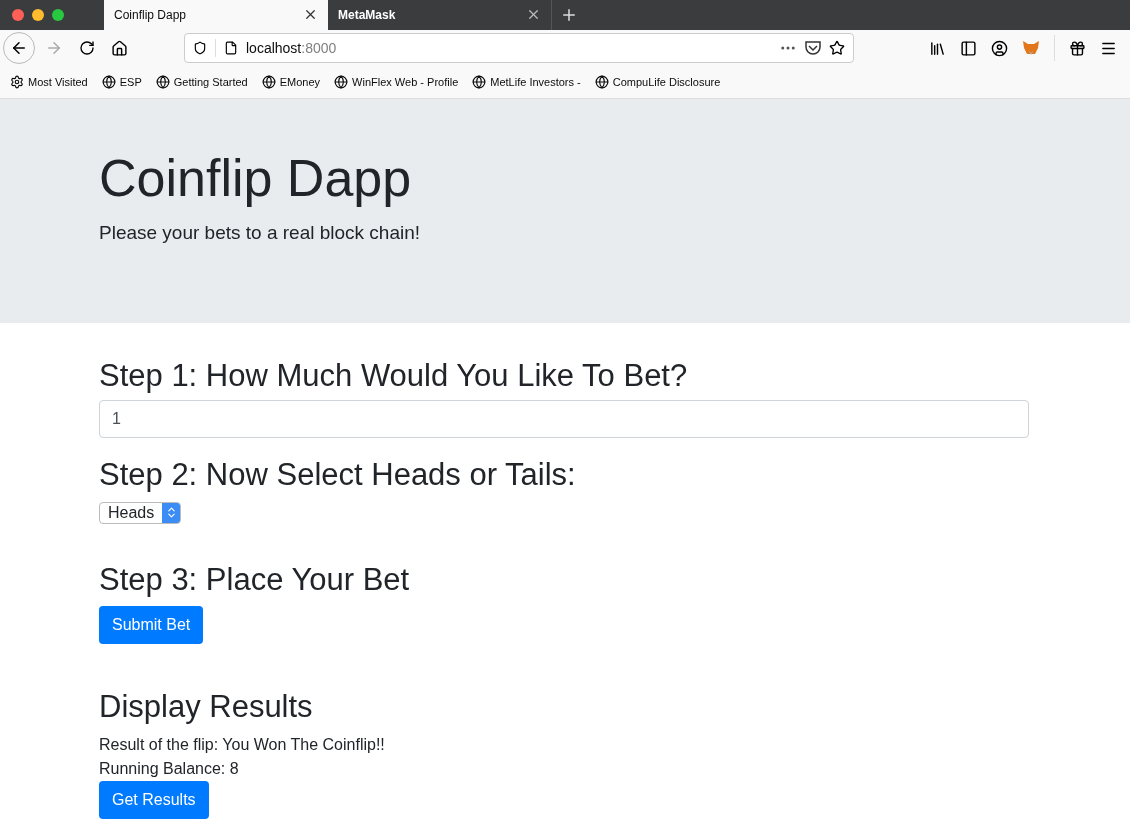 The height and width of the screenshot is (819, 1130). What do you see at coordinates (140, 512) in the screenshot?
I see `side-select: Heads` at bounding box center [140, 512].